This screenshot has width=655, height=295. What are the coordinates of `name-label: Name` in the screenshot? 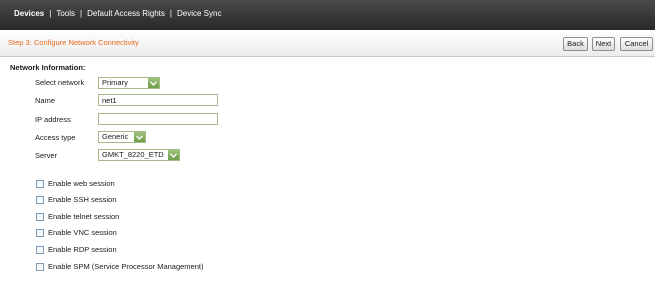 It's located at (45, 100).